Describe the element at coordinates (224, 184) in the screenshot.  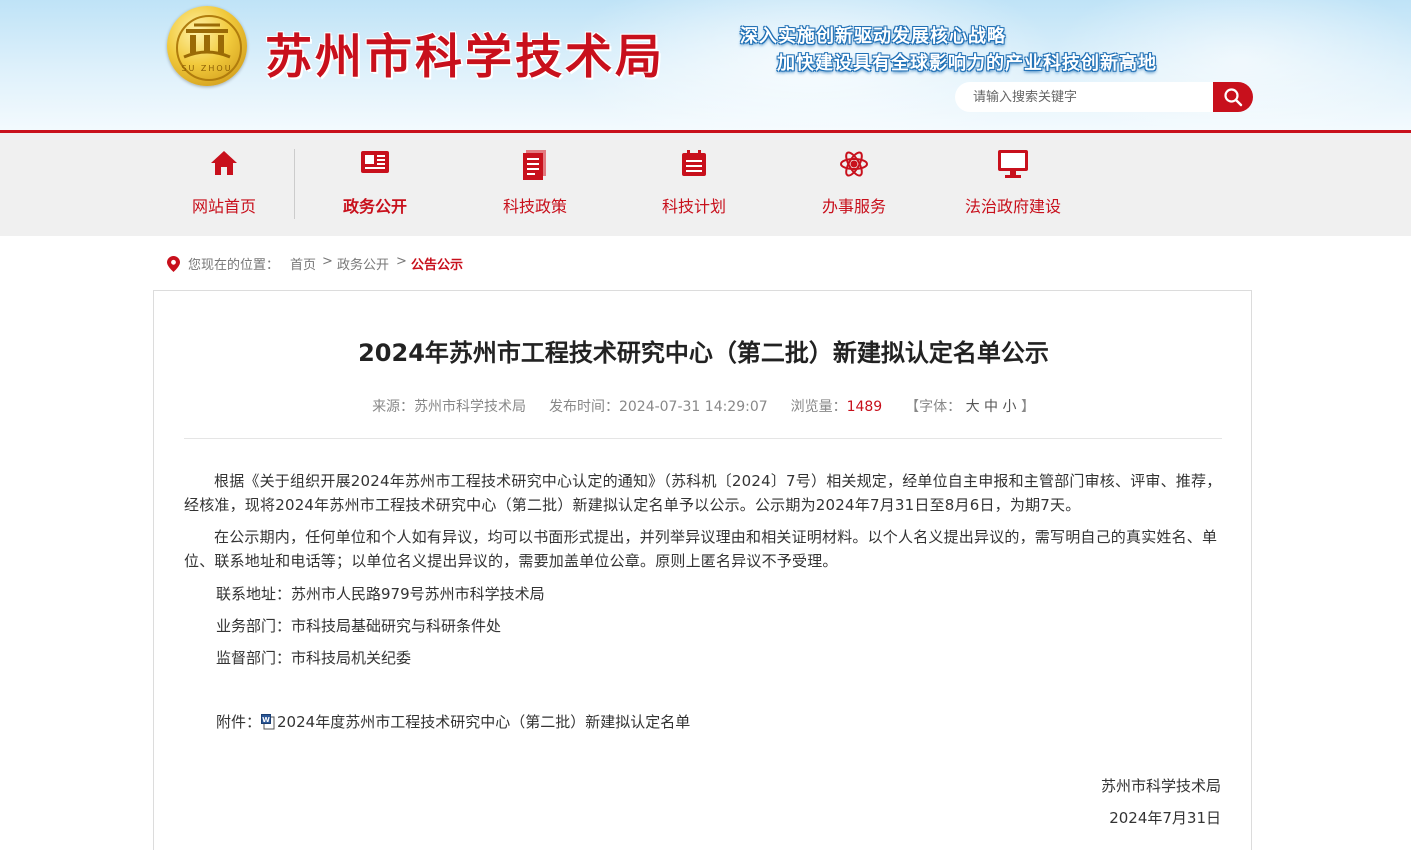
I see `nav-item-home: 网站首页` at that location.